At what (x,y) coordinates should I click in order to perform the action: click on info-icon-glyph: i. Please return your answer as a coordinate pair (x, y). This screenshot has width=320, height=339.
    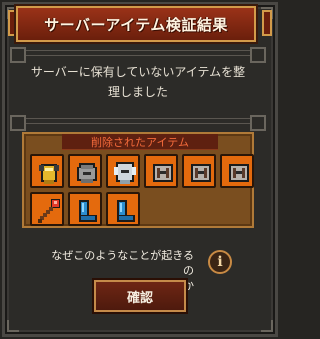
    Looking at the image, I should click on (220, 262).